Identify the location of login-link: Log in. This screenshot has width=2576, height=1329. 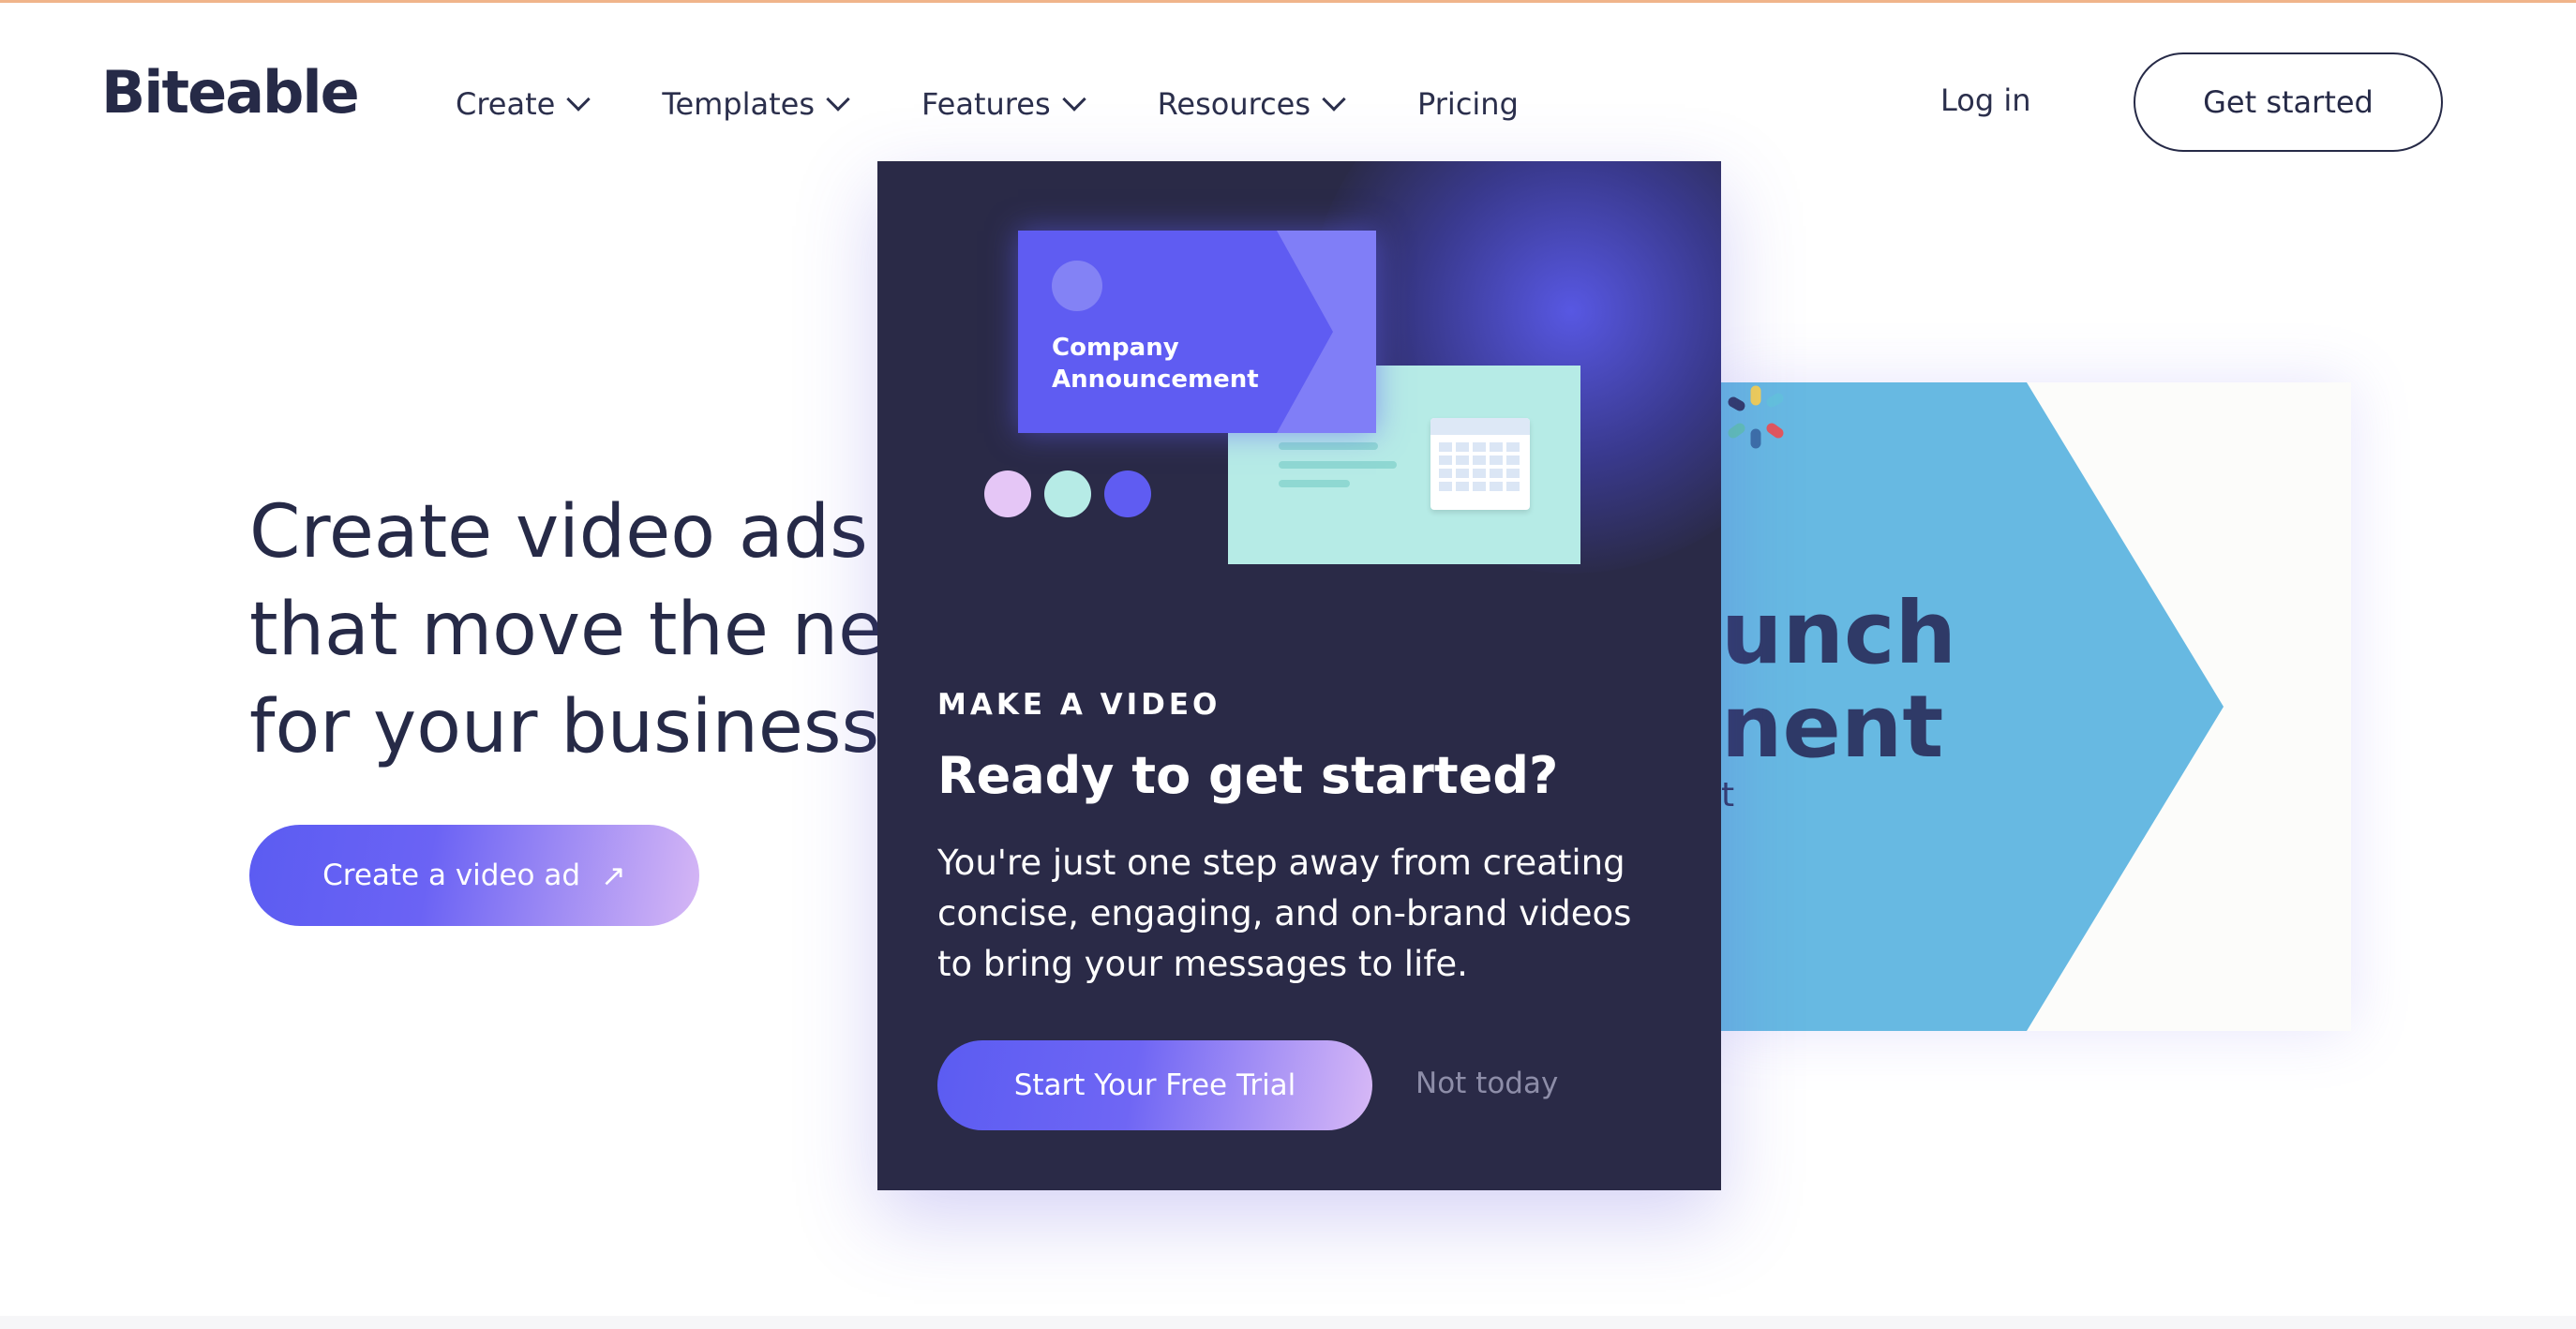
(1986, 100).